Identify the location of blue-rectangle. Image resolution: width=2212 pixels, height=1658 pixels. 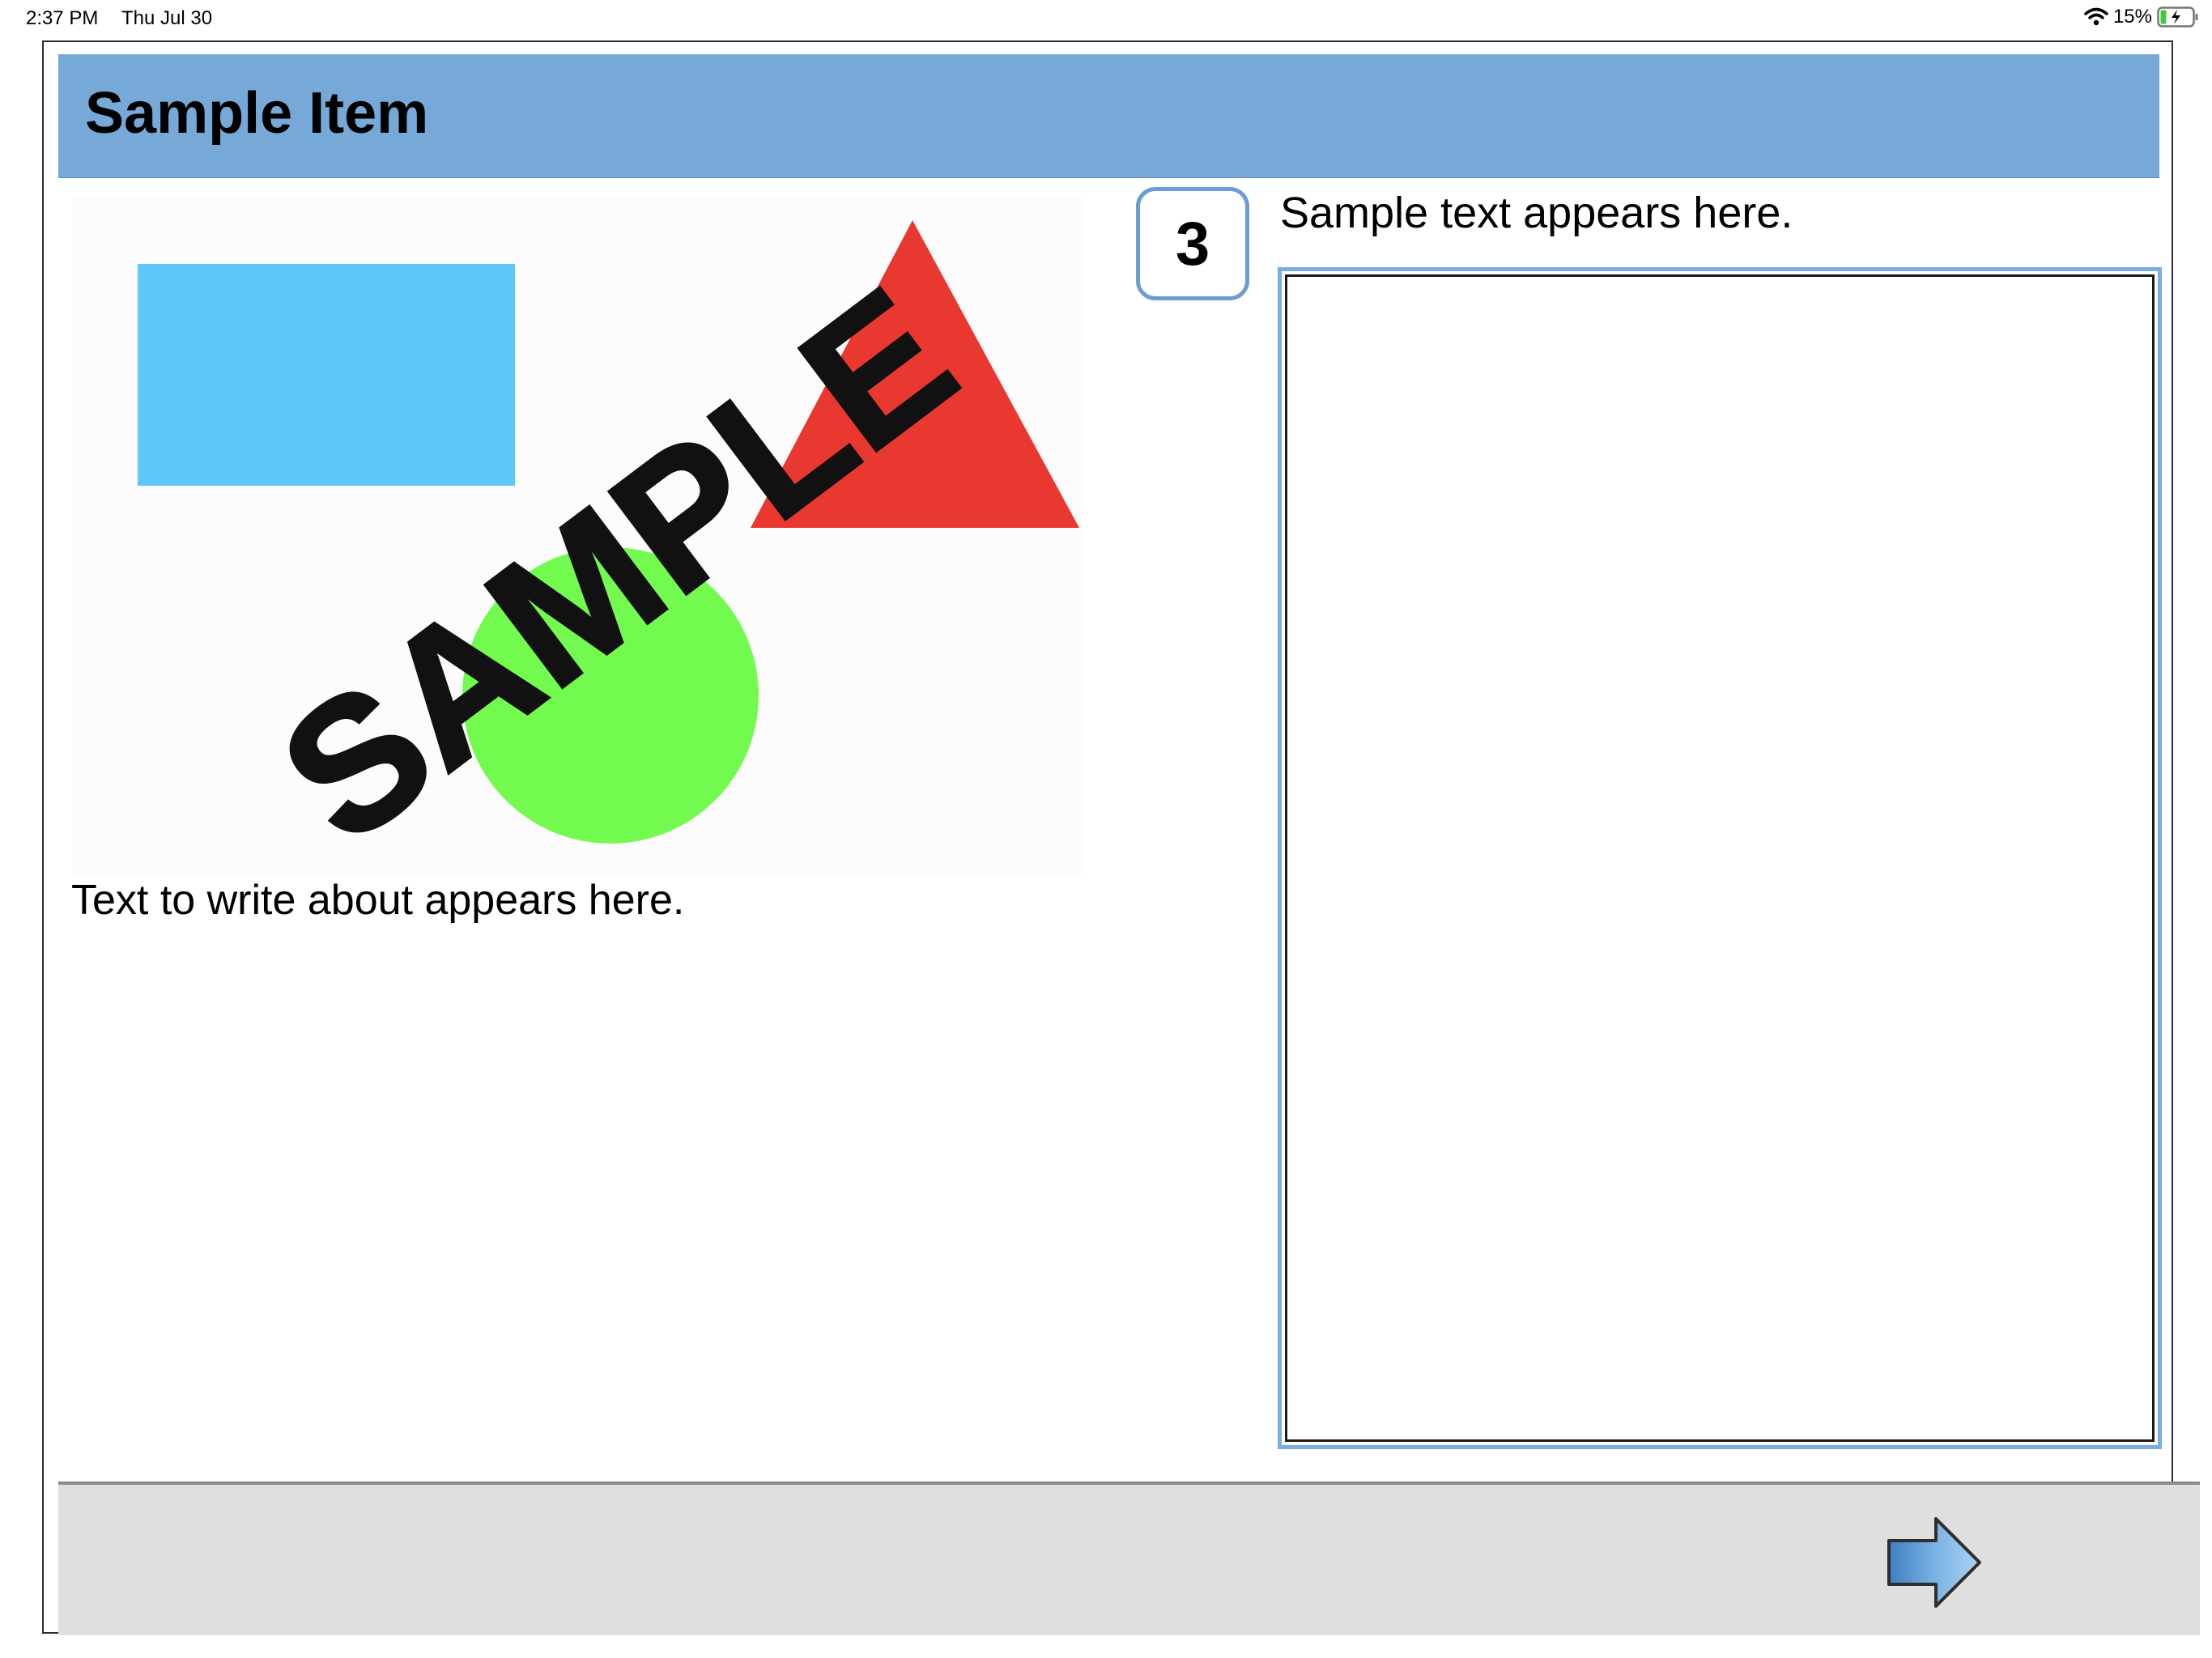
(326, 375).